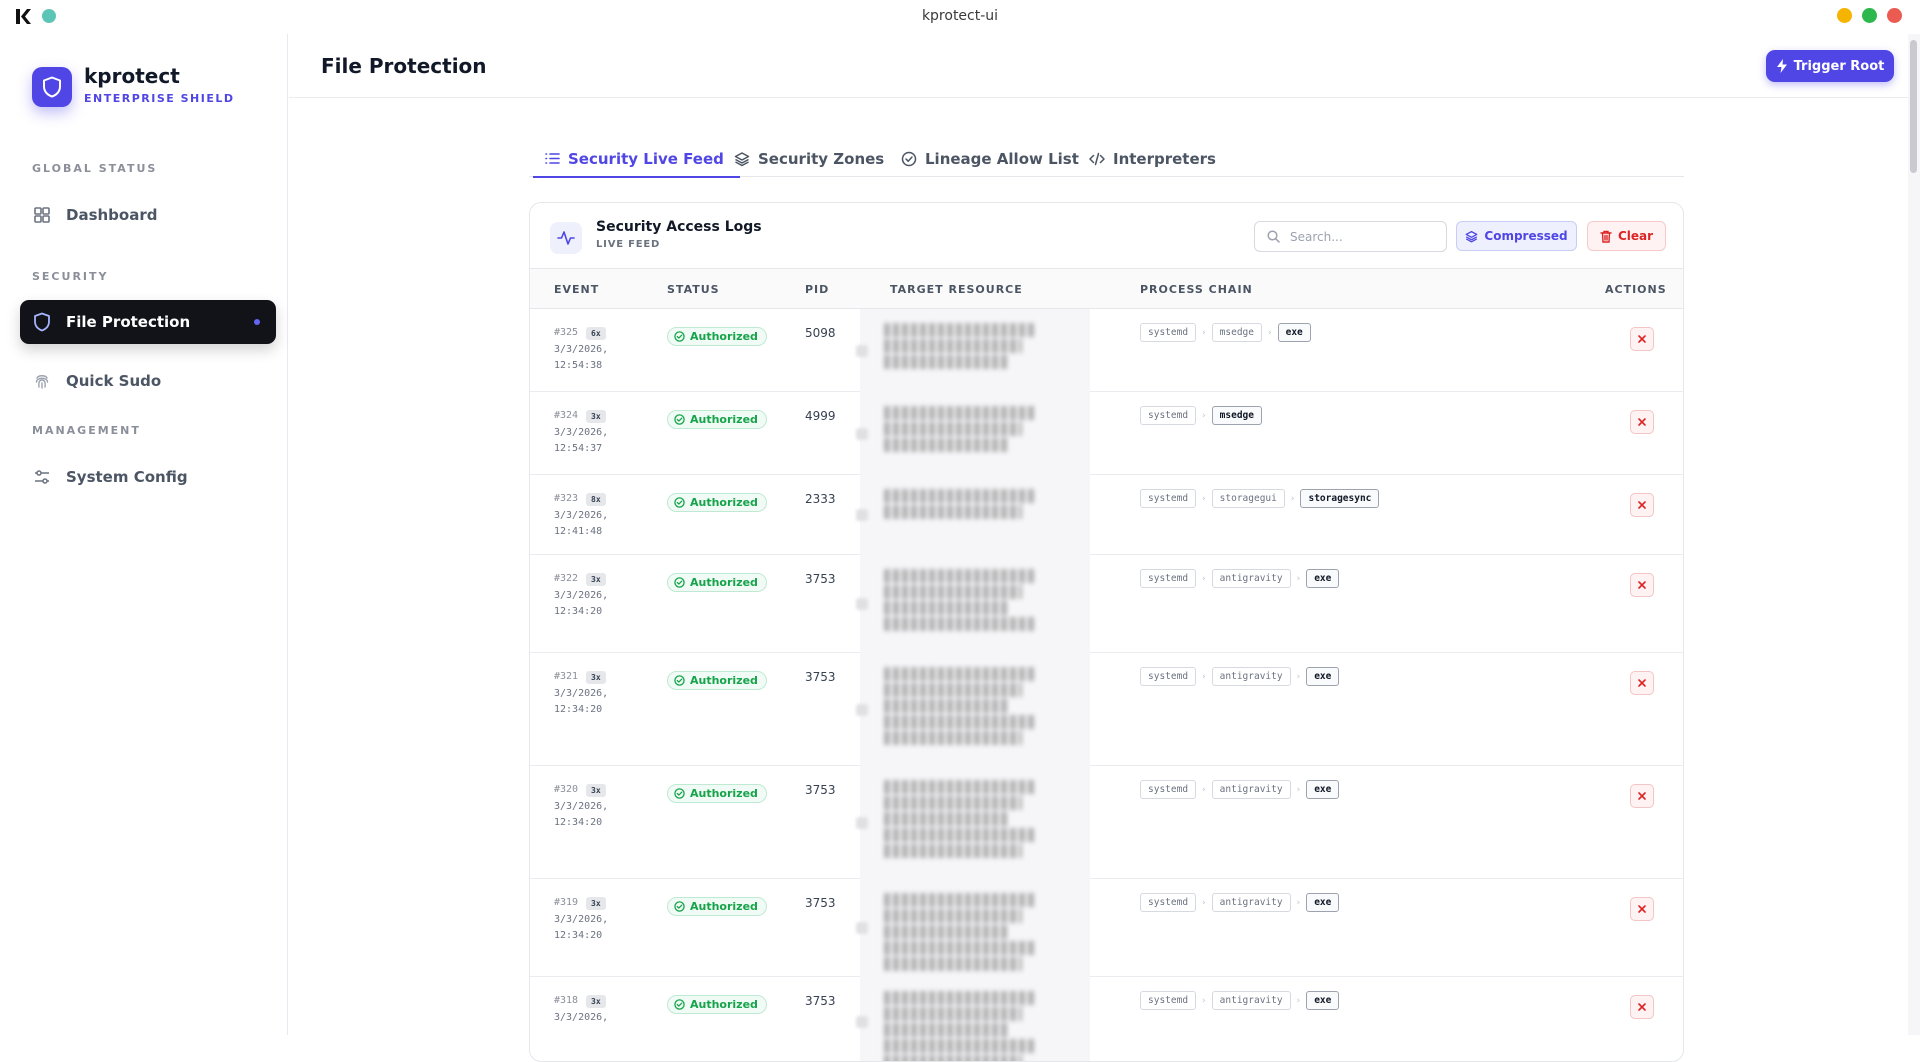  What do you see at coordinates (148, 322) in the screenshot?
I see `sidebar-item-file-protection: File Protection` at bounding box center [148, 322].